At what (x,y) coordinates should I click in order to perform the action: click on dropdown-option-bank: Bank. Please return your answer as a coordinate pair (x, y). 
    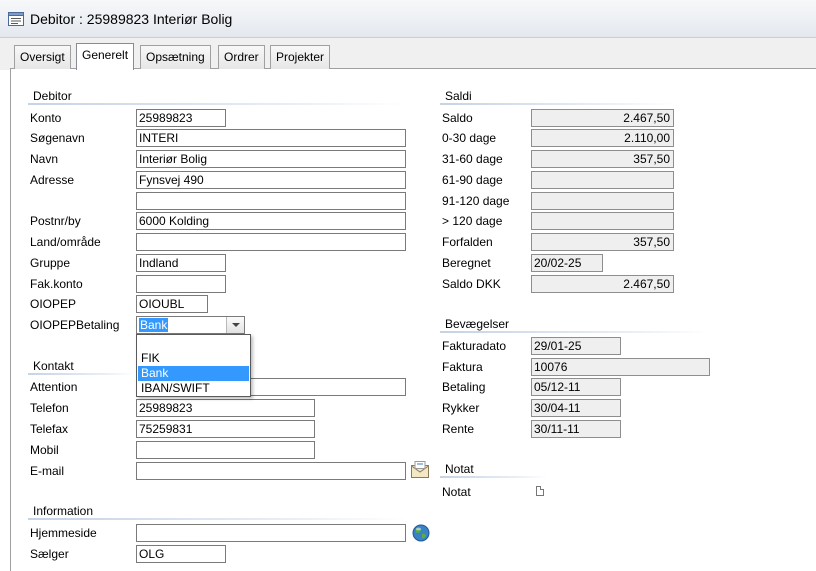
    Looking at the image, I should click on (193, 373).